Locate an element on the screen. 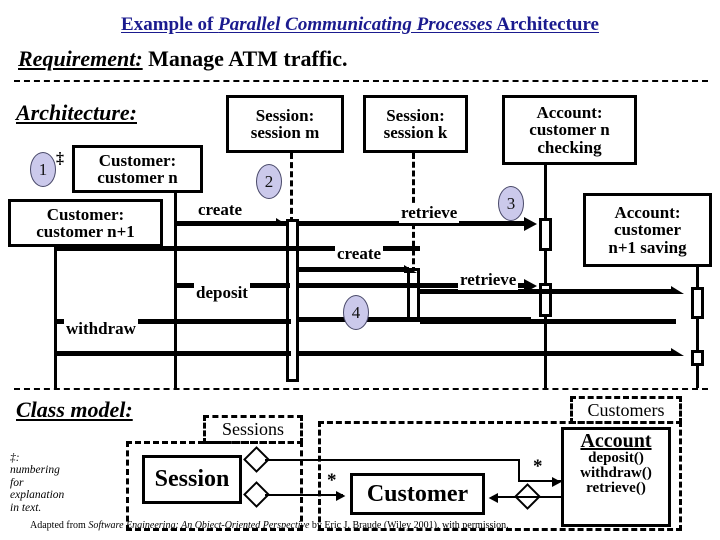 The width and height of the screenshot is (720, 540). architecture-heading: Architecture: is located at coordinates (76, 112).